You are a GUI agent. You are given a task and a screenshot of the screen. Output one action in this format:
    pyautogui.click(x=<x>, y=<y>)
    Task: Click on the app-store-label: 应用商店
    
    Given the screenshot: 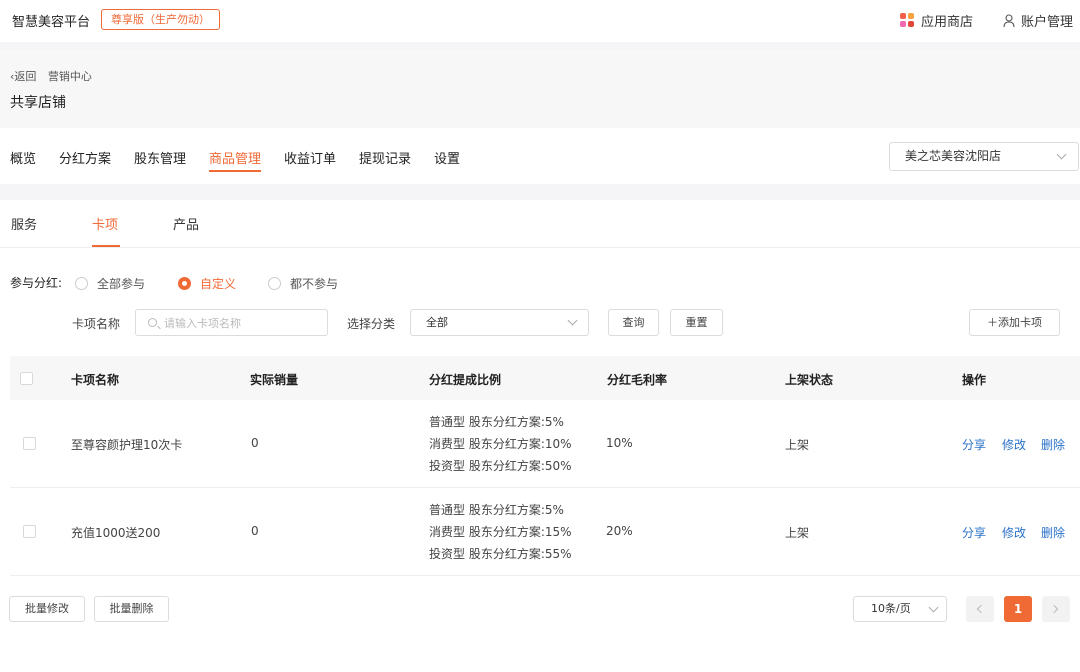 What is the action you would take?
    pyautogui.click(x=947, y=22)
    